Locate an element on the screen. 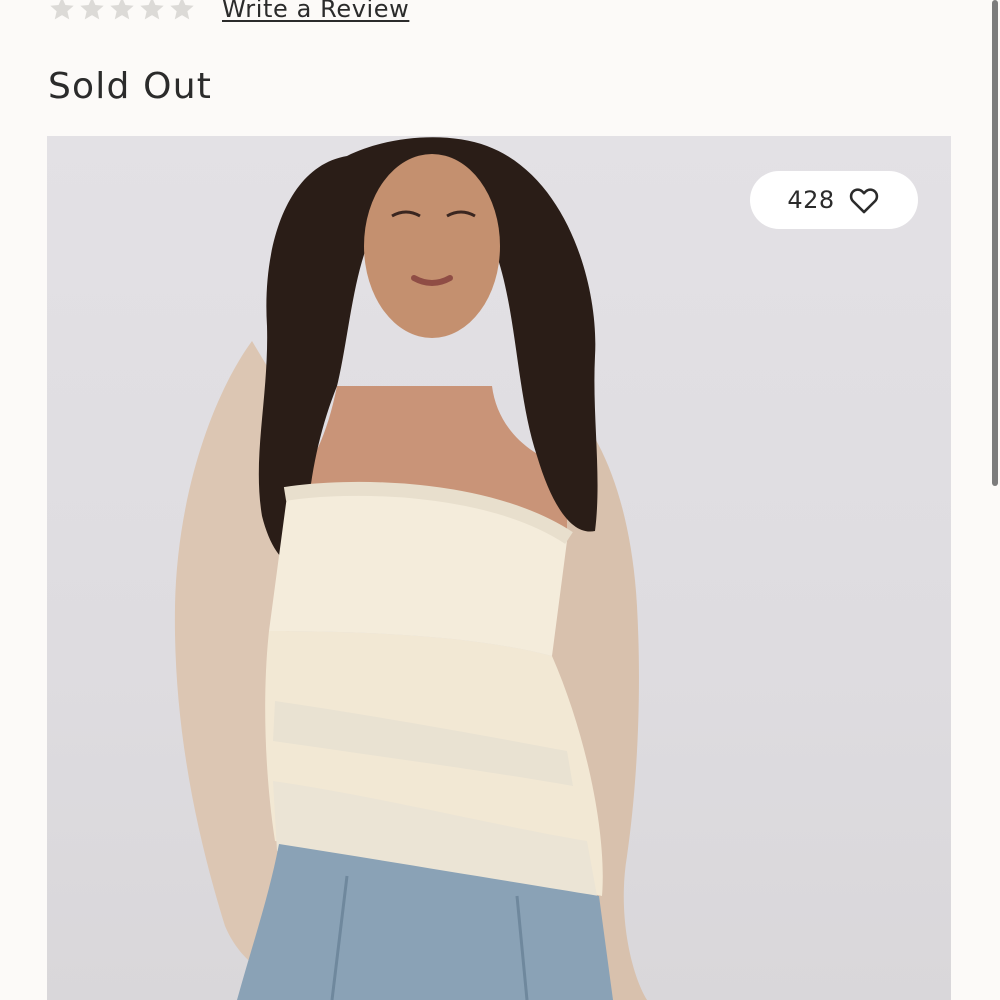 The image size is (1000, 1000). scrollbar-thumb is located at coordinates (995, 243).